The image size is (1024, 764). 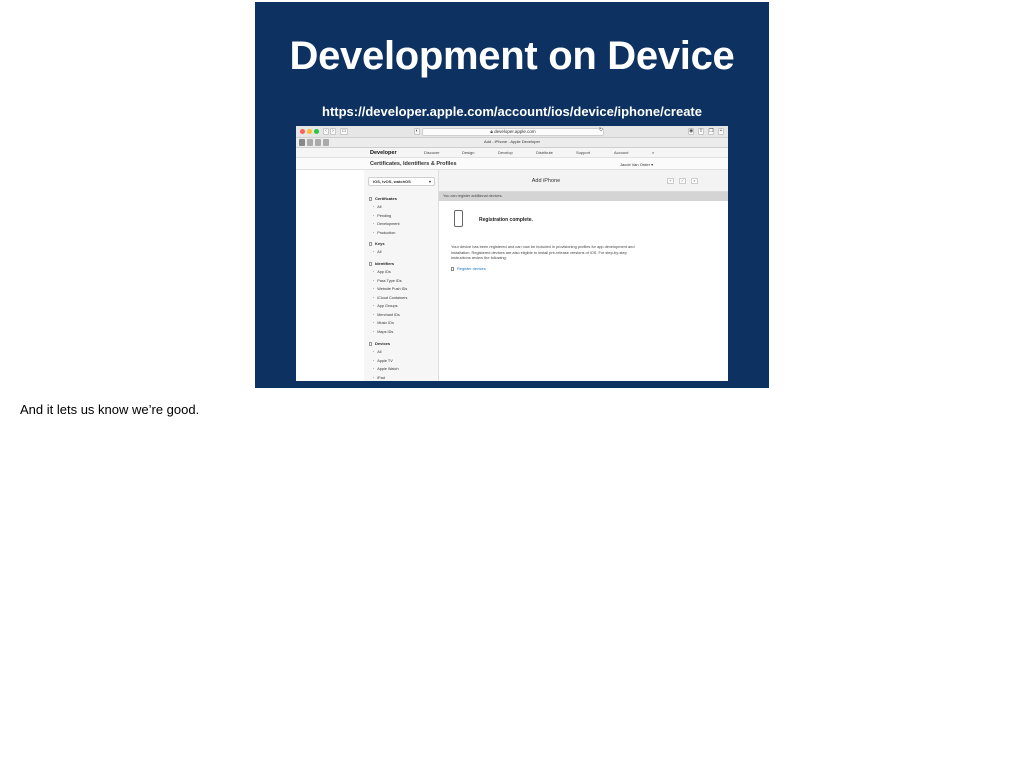 I want to click on add-icon: +, so click(x=670, y=181).